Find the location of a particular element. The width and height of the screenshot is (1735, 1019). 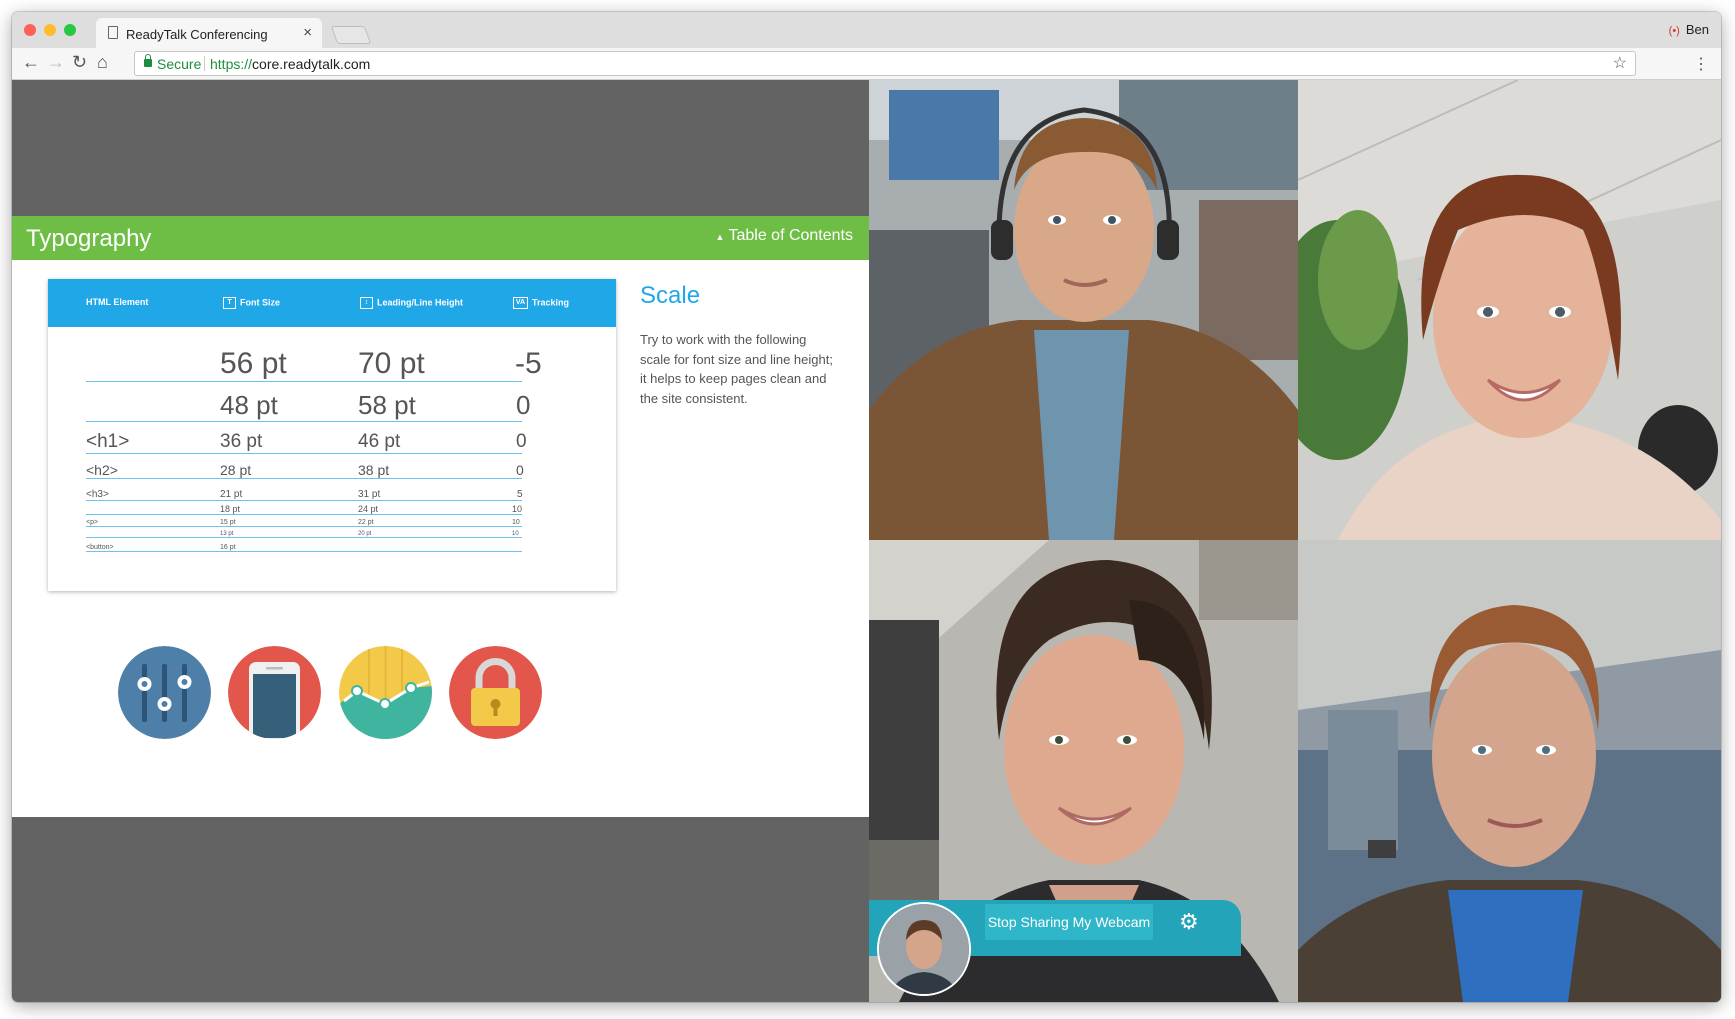

profile-name: Ben is located at coordinates (1697, 29).